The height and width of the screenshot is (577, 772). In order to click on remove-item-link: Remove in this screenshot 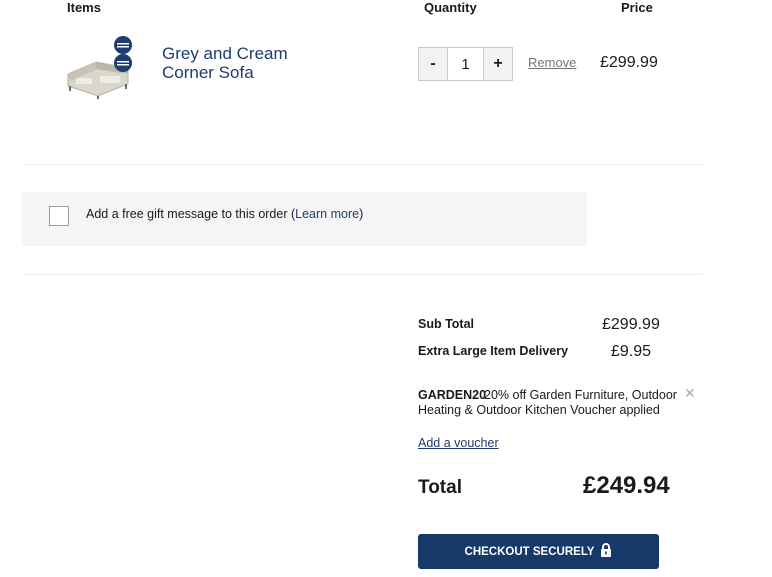, I will do `click(552, 62)`.